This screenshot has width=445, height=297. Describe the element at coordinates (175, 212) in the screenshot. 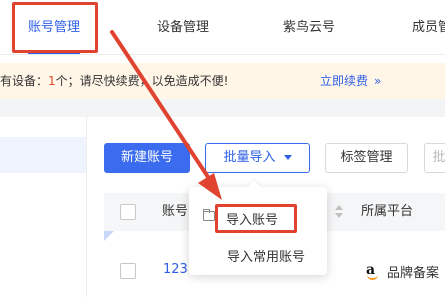

I see `column-header-account: 账号` at that location.